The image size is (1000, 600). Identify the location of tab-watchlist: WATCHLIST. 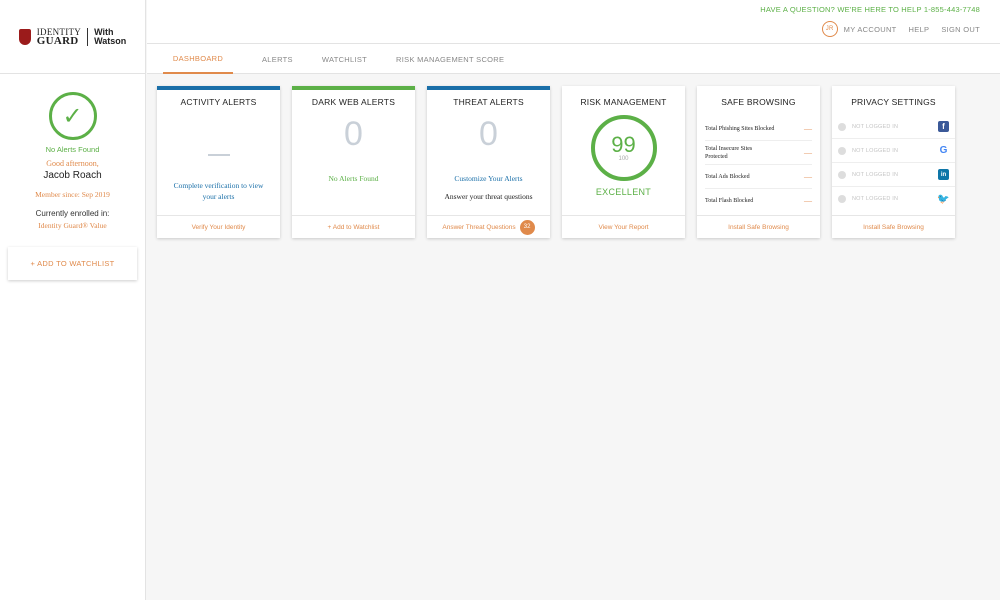
(344, 59).